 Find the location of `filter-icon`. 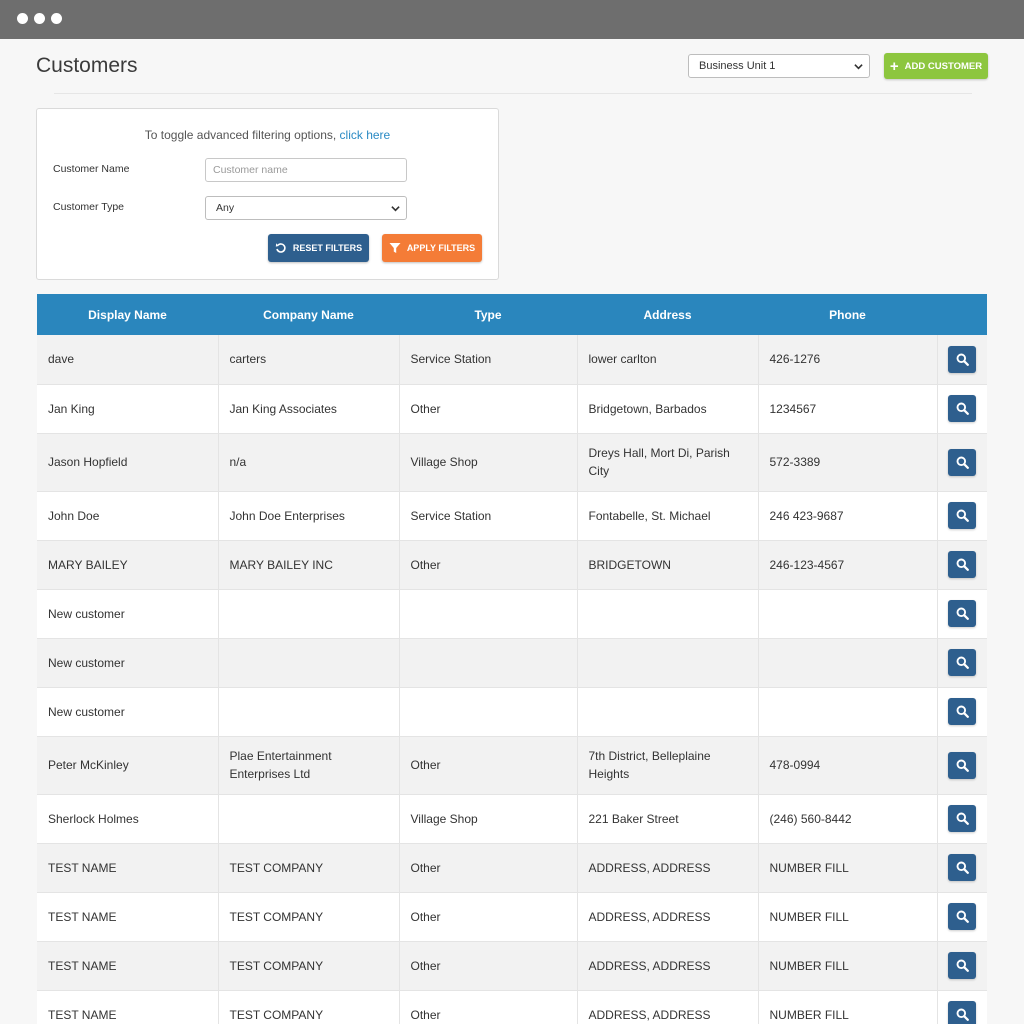

filter-icon is located at coordinates (395, 248).